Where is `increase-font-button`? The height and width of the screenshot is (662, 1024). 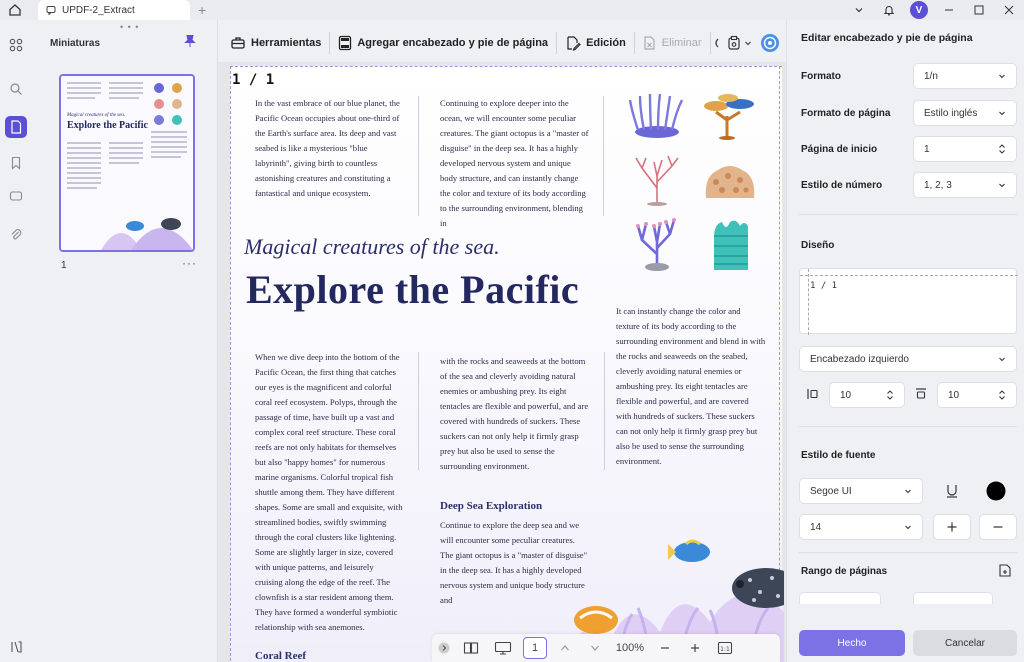 increase-font-button is located at coordinates (952, 527).